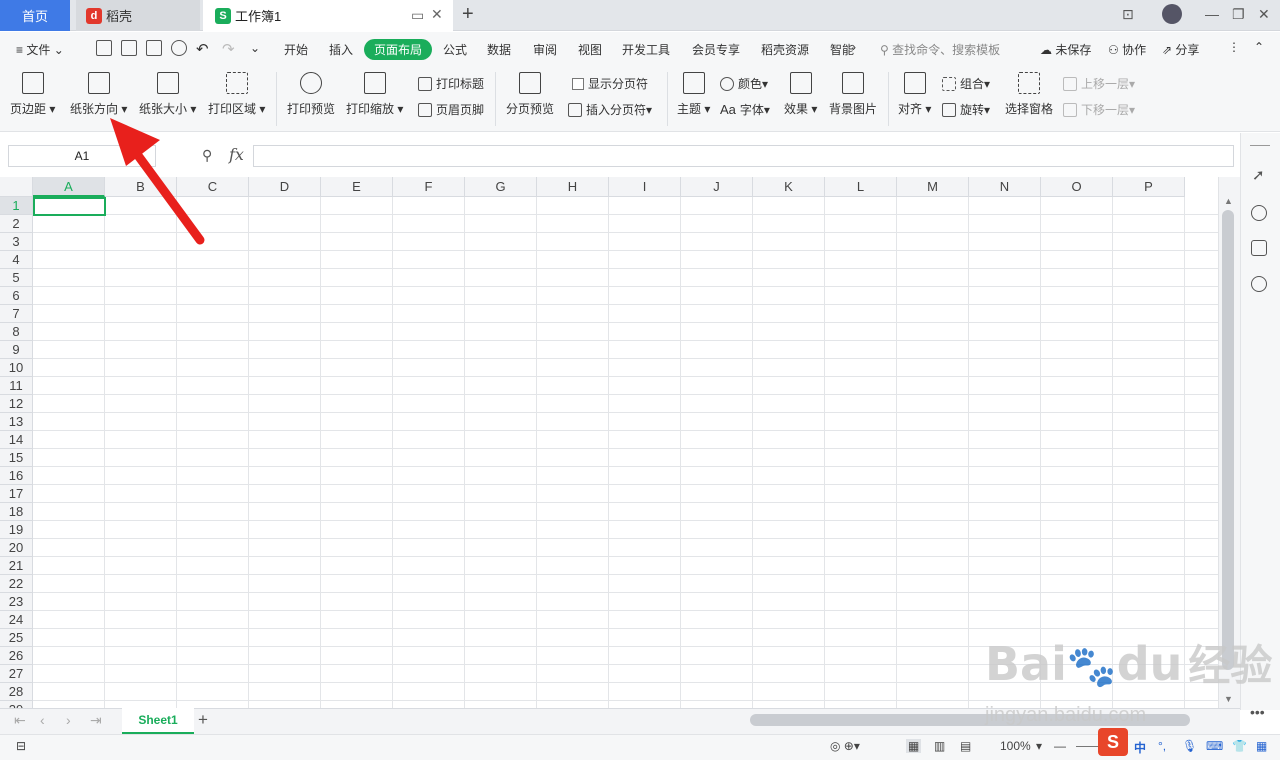 This screenshot has height=760, width=1280. What do you see at coordinates (845, 746) in the screenshot?
I see `eye-protect-icon: ◎ ⊕▾` at bounding box center [845, 746].